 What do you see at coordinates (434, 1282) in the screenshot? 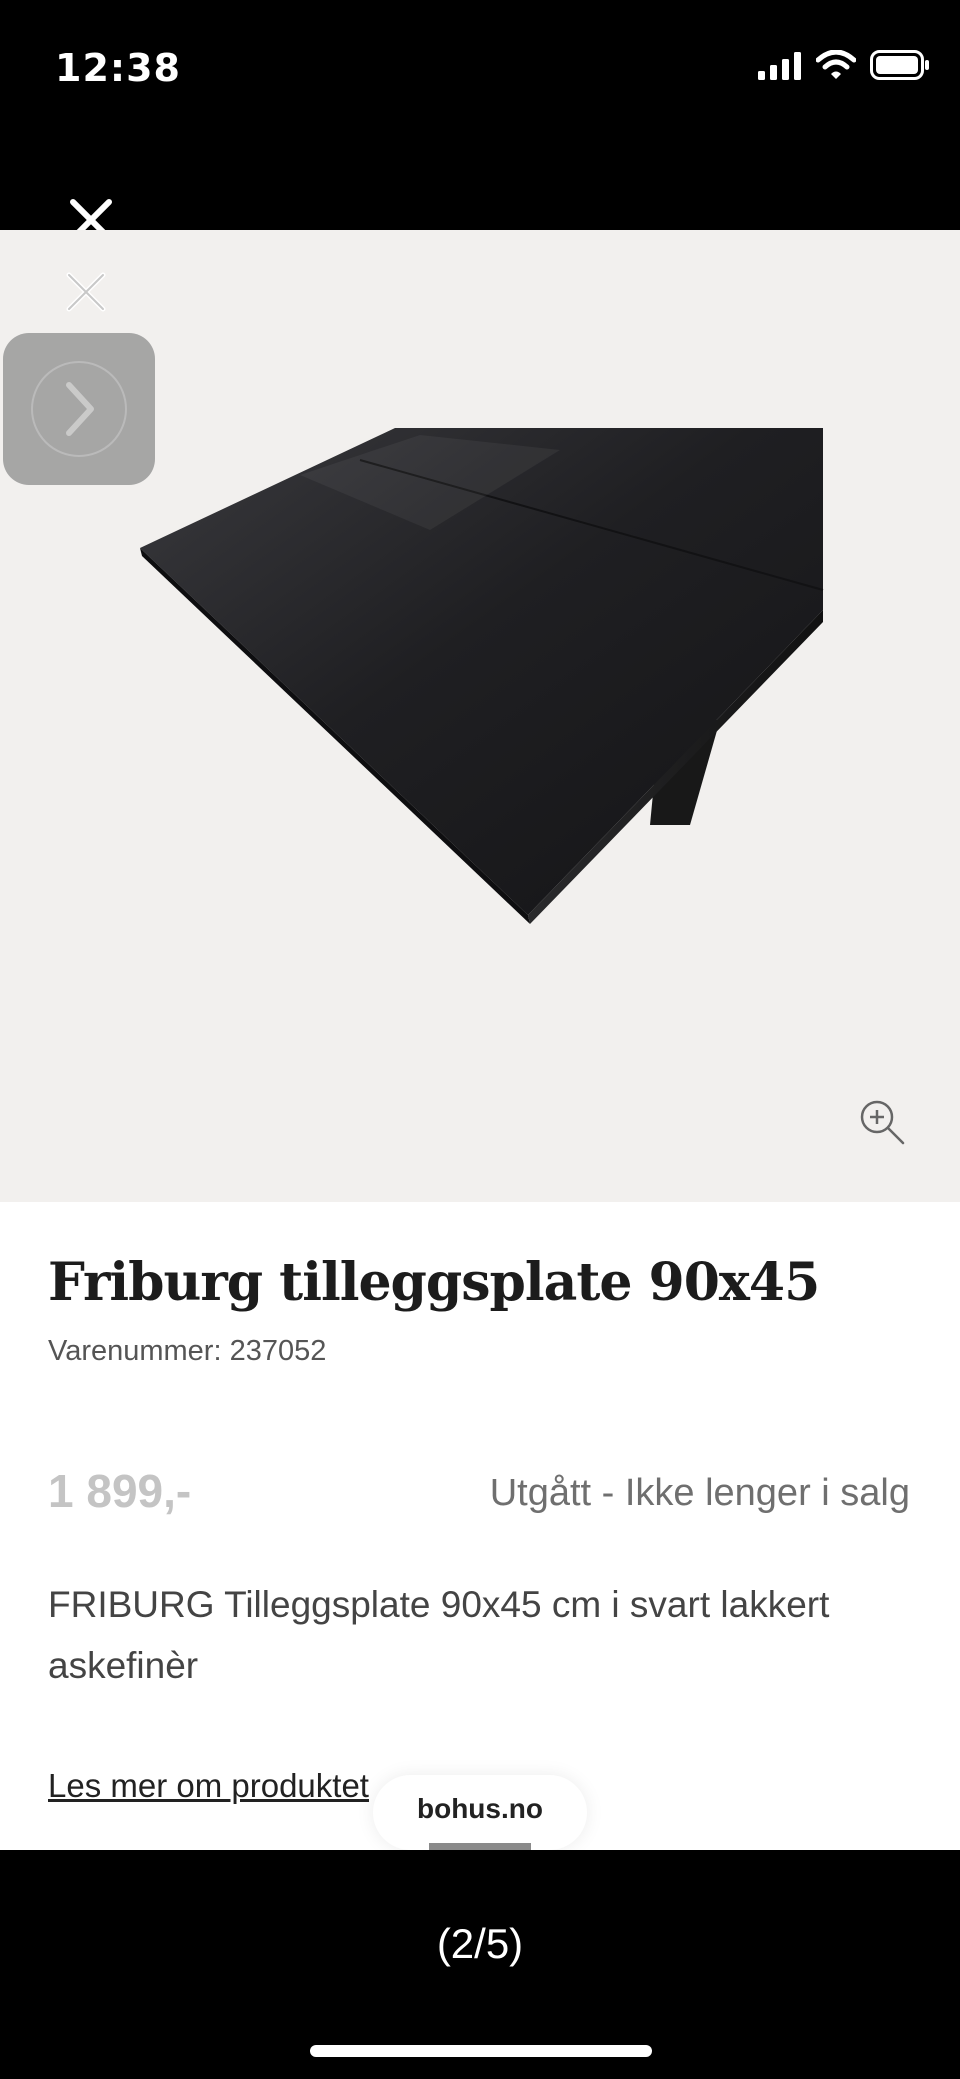
I see `product-title: Friburg tilleggsplate 90x45` at bounding box center [434, 1282].